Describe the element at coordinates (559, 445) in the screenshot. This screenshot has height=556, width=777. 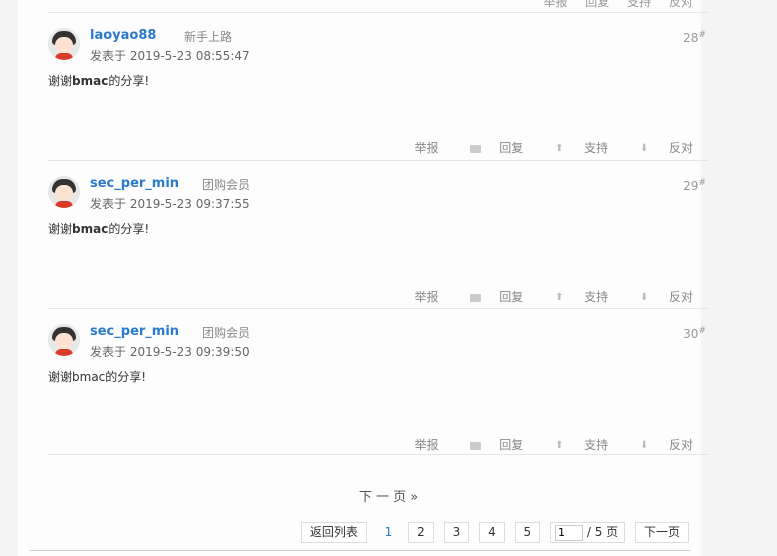
I see `arrow-up-icon: ⬆` at that location.